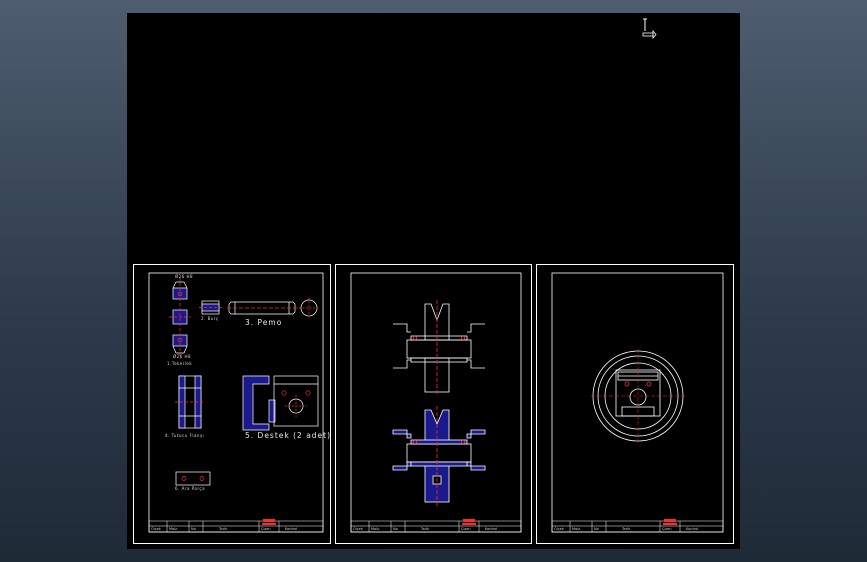 The height and width of the screenshot is (562, 867). What do you see at coordinates (288, 435) in the screenshot?
I see `label-part-support: 5. Destek (2 adet)` at bounding box center [288, 435].